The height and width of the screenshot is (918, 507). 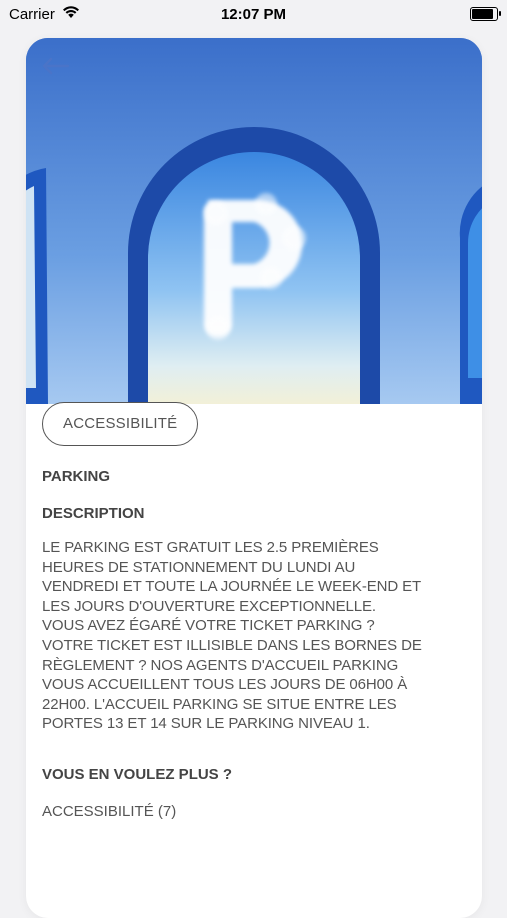 I want to click on back-button, so click(x=55, y=68).